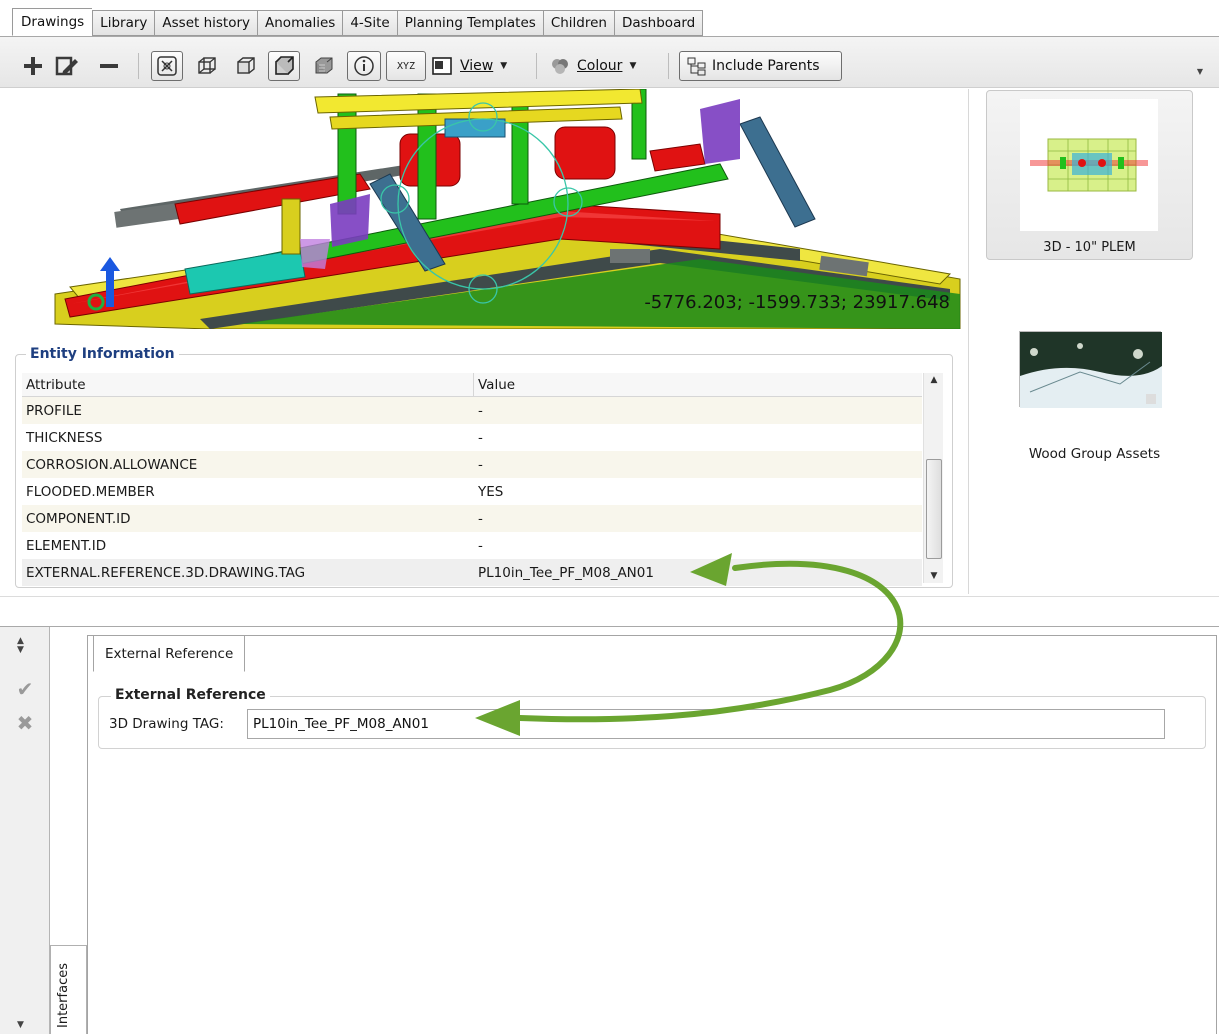 The width and height of the screenshot is (1219, 1034). I want to click on add-button, so click(33, 66).